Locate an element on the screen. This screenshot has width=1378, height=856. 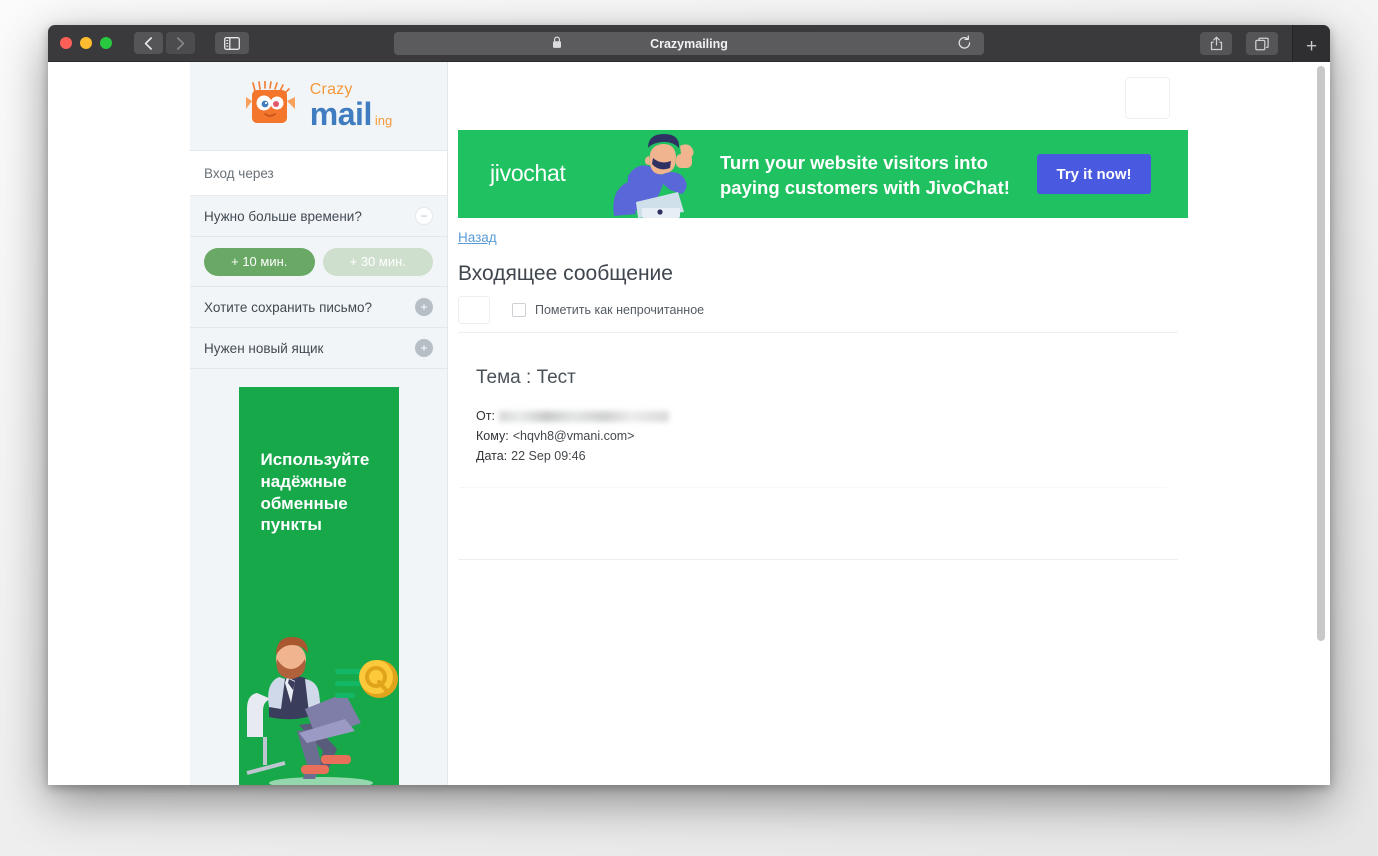
show-tabs-icon is located at coordinates (1262, 43).